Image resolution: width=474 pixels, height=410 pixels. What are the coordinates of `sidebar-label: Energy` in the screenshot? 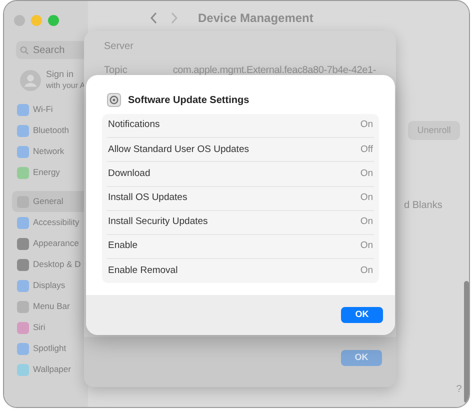 It's located at (46, 172).